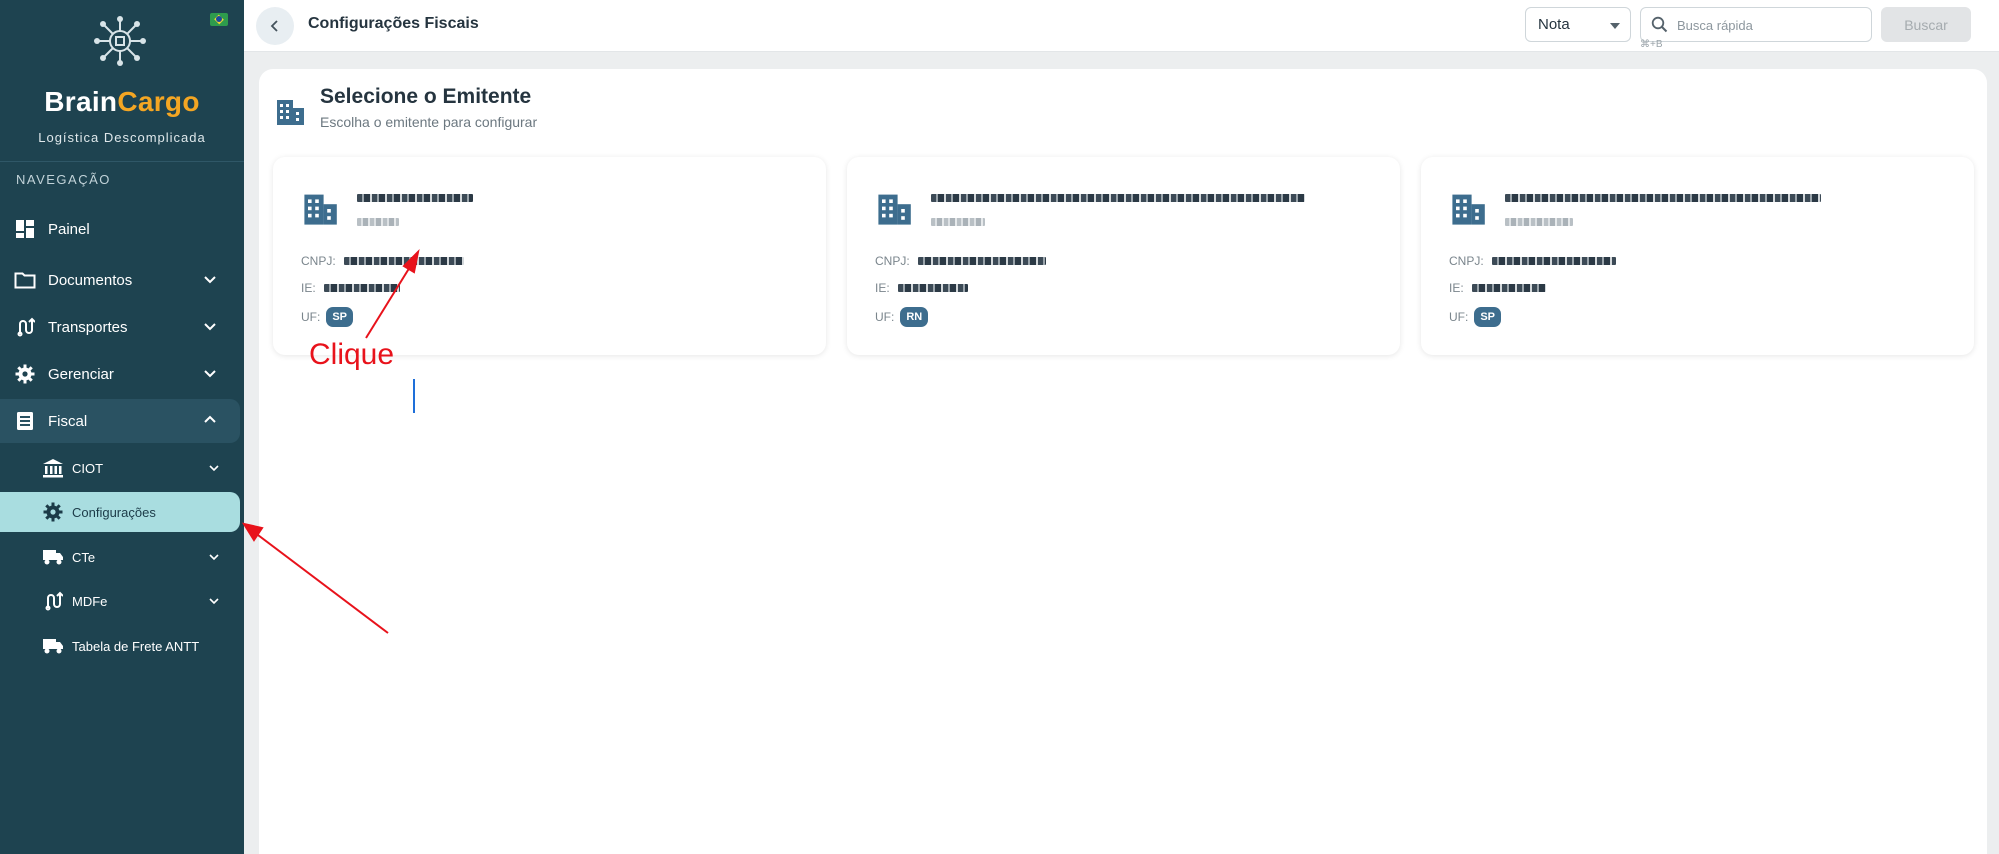 The width and height of the screenshot is (1999, 854). I want to click on sidebar-item-label: Fiscal, so click(68, 421).